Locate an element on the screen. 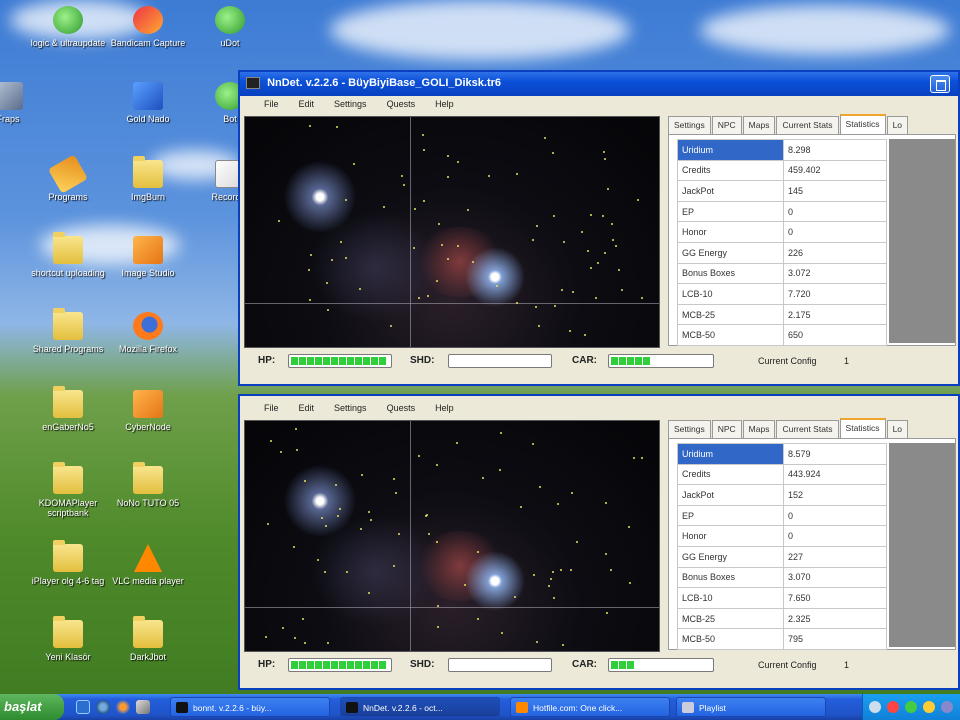 The width and height of the screenshot is (960, 720). table-row: GG Energy 227 is located at coordinates (782, 556).